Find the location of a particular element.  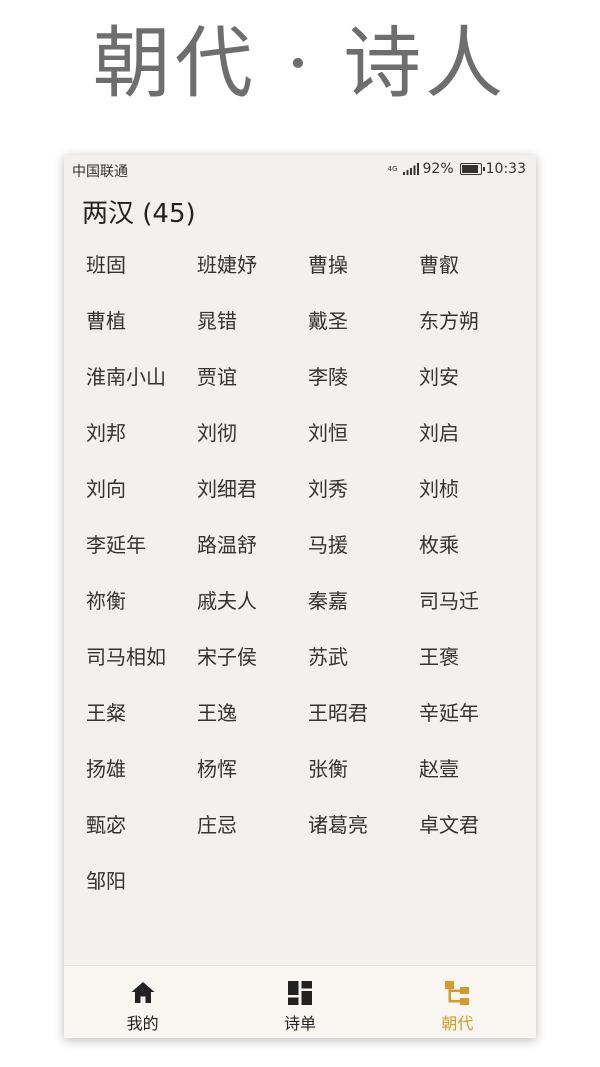

poet-item: 王逸 is located at coordinates (252, 713).